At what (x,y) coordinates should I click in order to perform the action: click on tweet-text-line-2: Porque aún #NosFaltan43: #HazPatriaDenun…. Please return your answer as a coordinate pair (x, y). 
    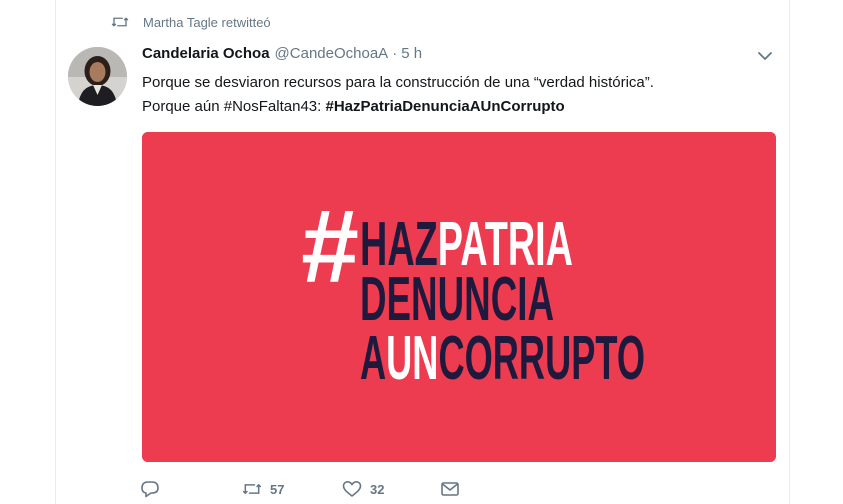
    Looking at the image, I should click on (452, 107).